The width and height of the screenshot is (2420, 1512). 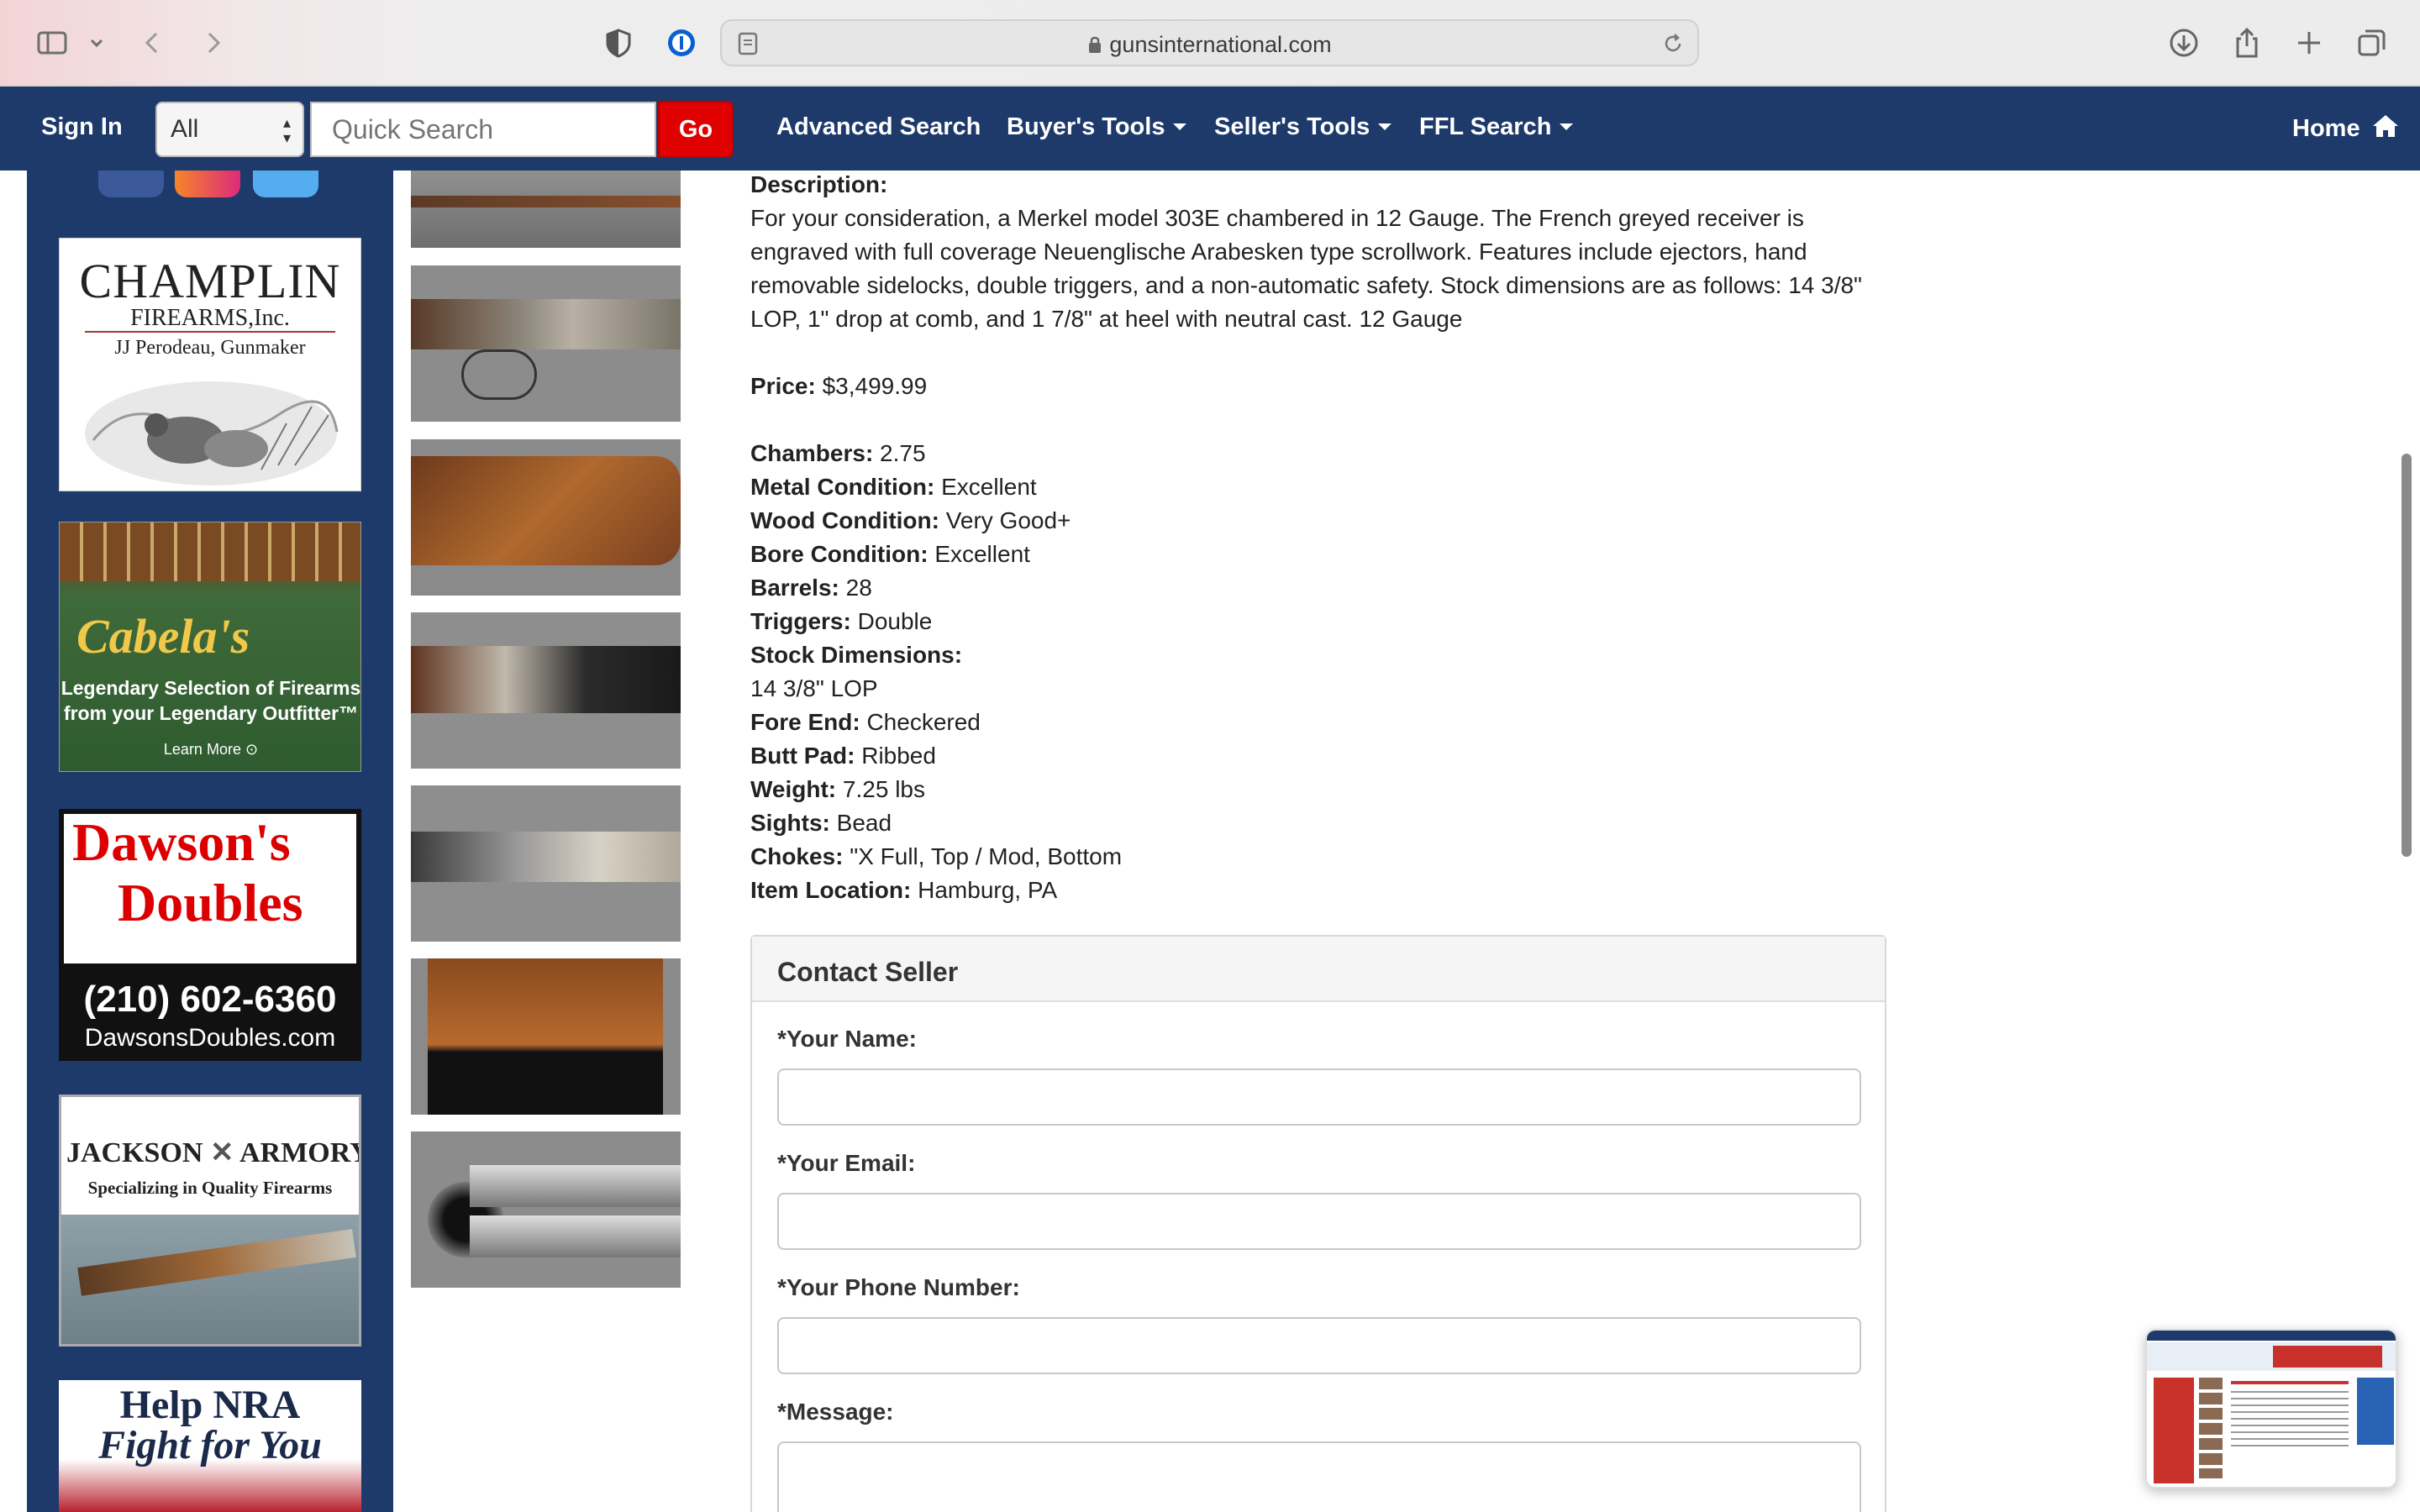 I want to click on ffl-search-label: FFL Search, so click(x=1485, y=126).